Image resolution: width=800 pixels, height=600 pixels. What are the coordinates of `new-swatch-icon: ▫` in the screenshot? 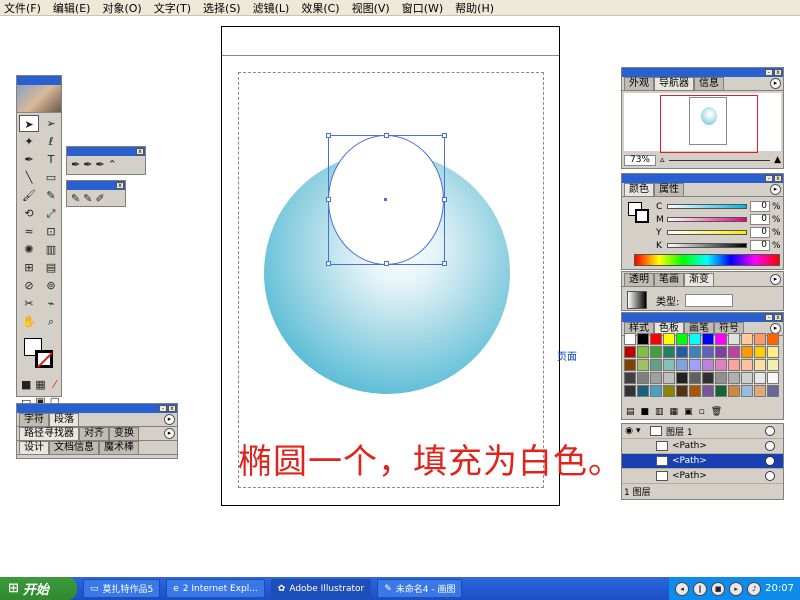 It's located at (702, 412).